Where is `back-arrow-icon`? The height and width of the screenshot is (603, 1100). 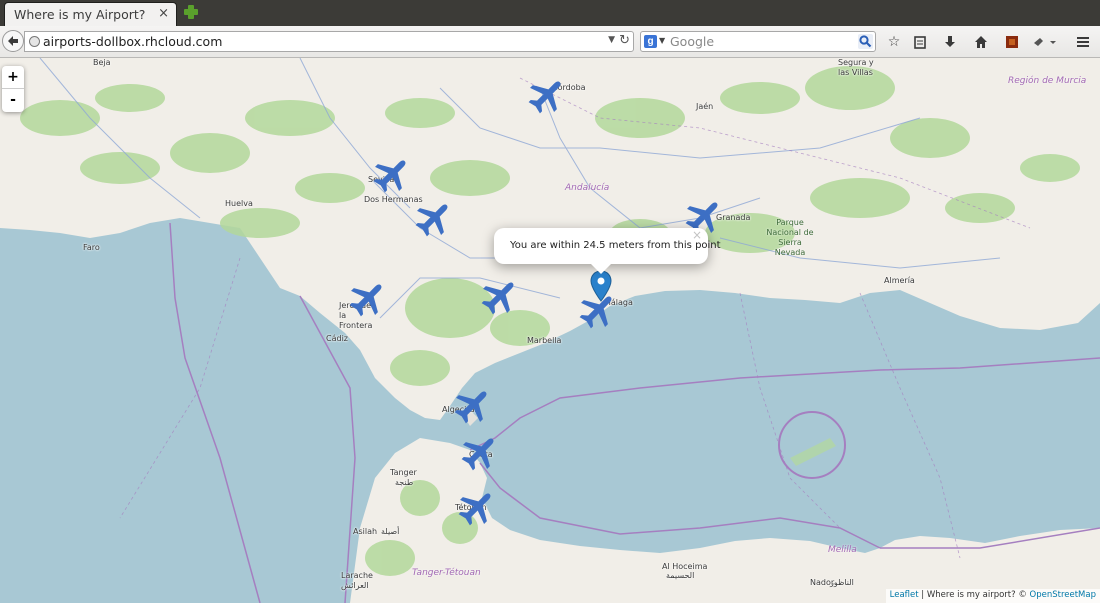 back-arrow-icon is located at coordinates (13, 41).